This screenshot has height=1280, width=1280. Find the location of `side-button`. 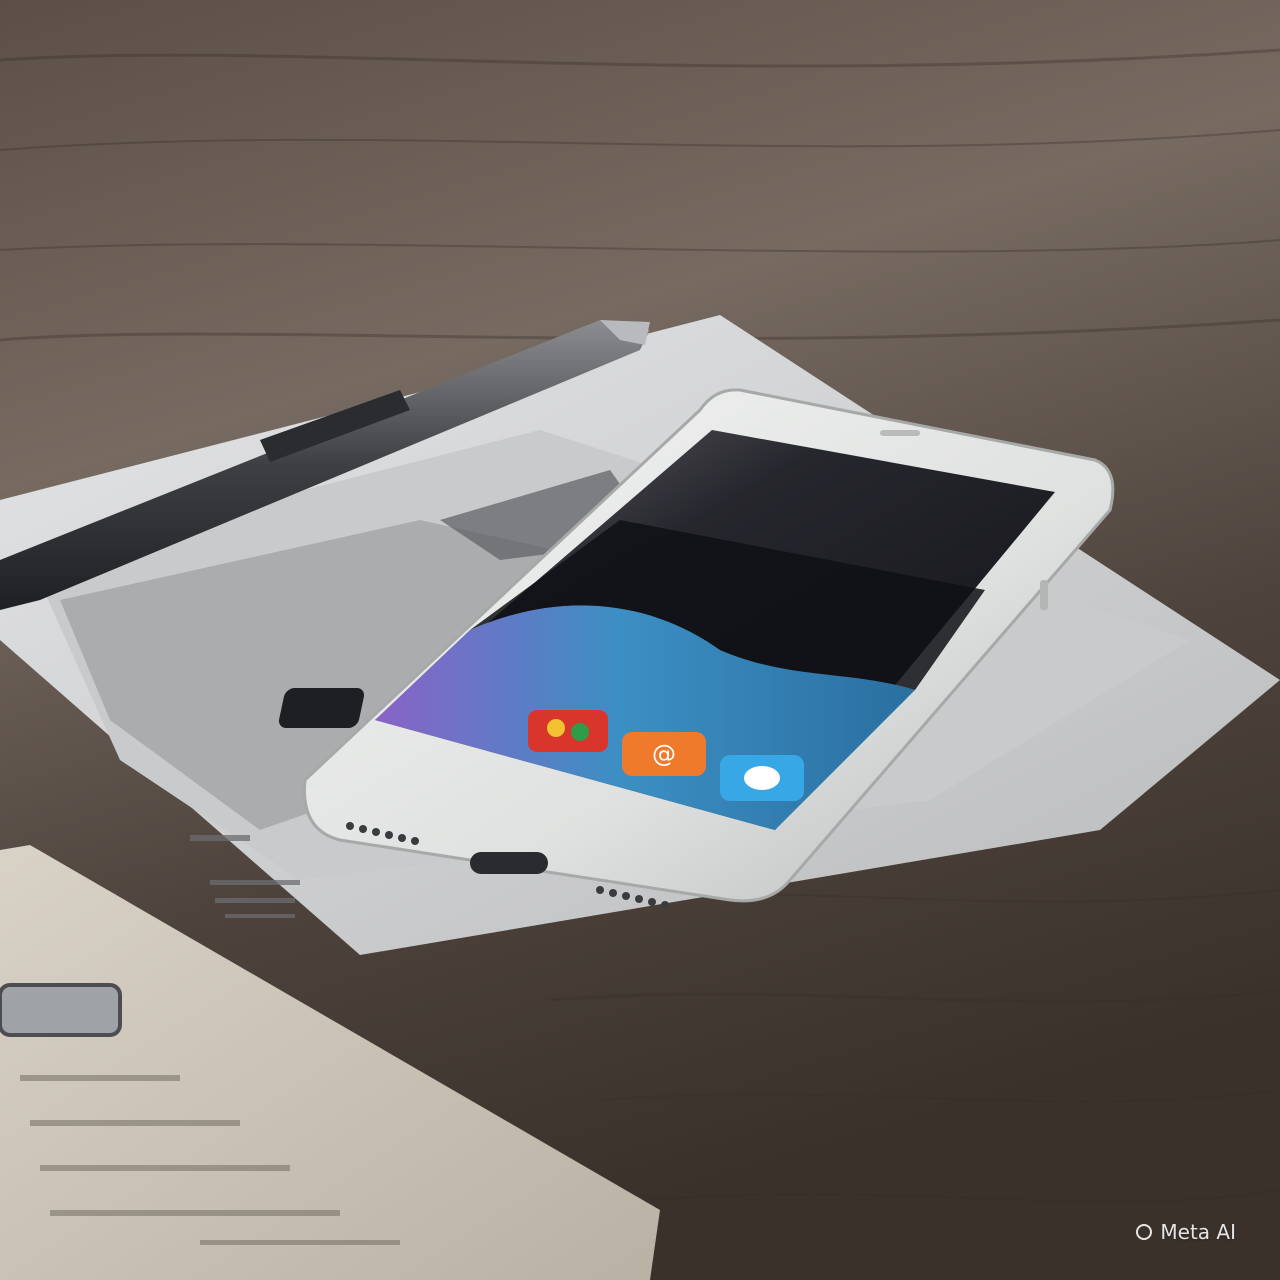

side-button is located at coordinates (1044, 595).